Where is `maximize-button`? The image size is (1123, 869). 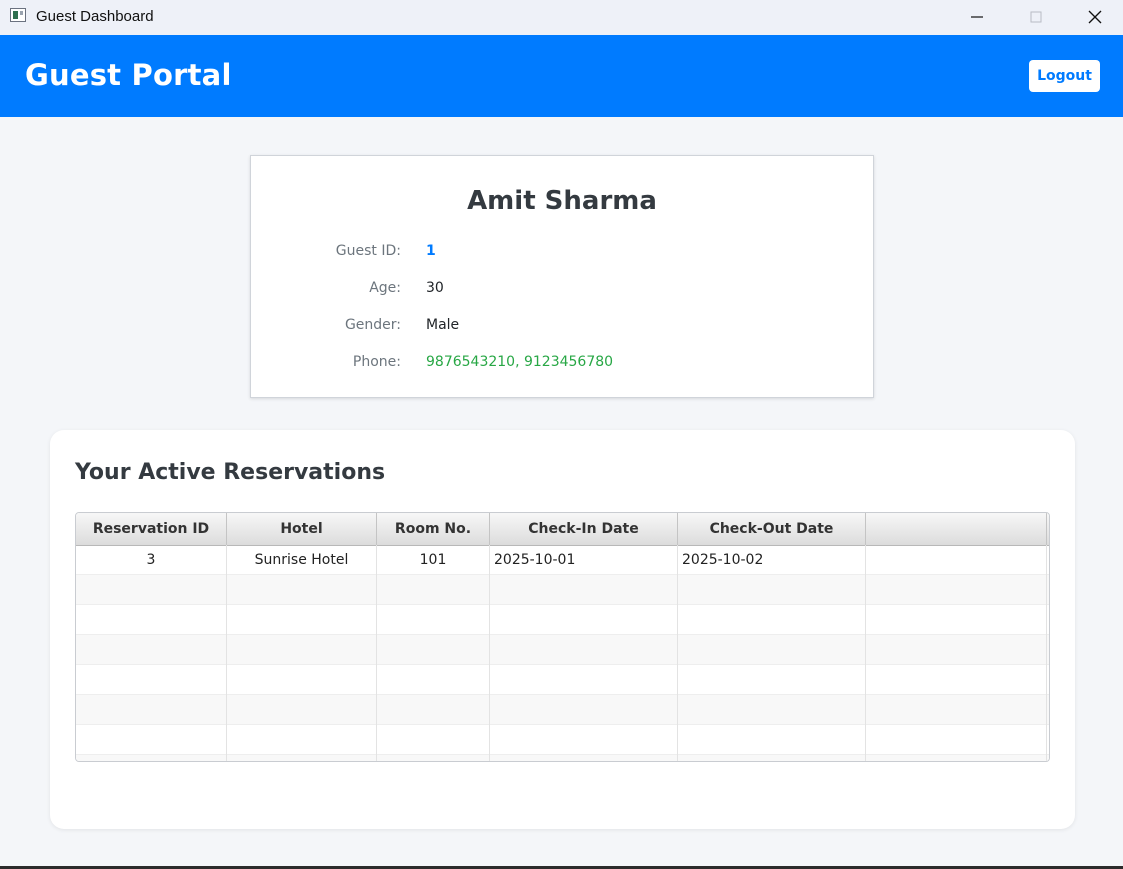
maximize-button is located at coordinates (1036, 16).